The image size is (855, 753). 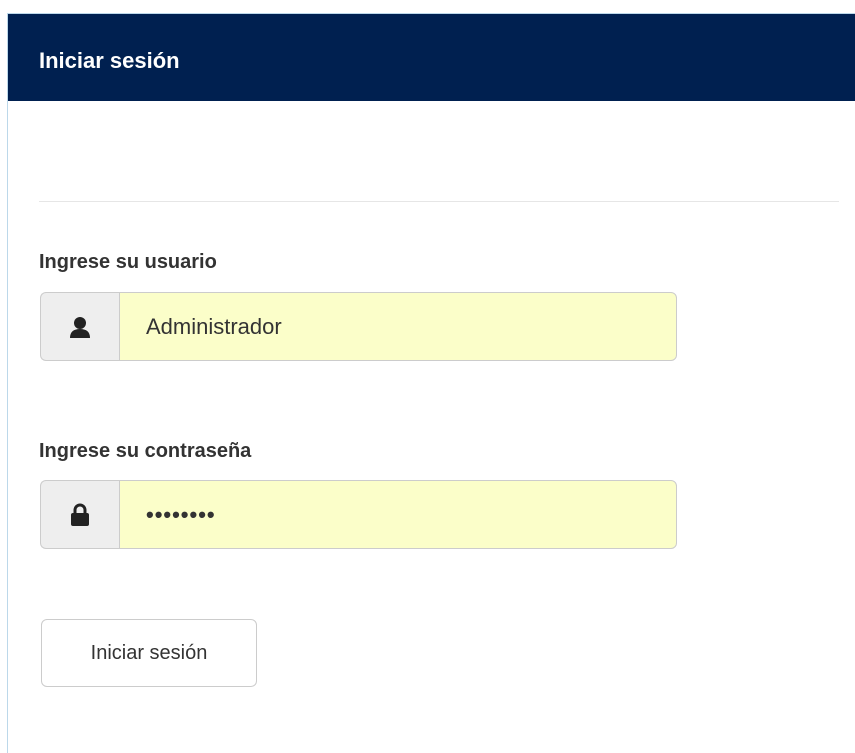 I want to click on user-icon, so click(x=79, y=326).